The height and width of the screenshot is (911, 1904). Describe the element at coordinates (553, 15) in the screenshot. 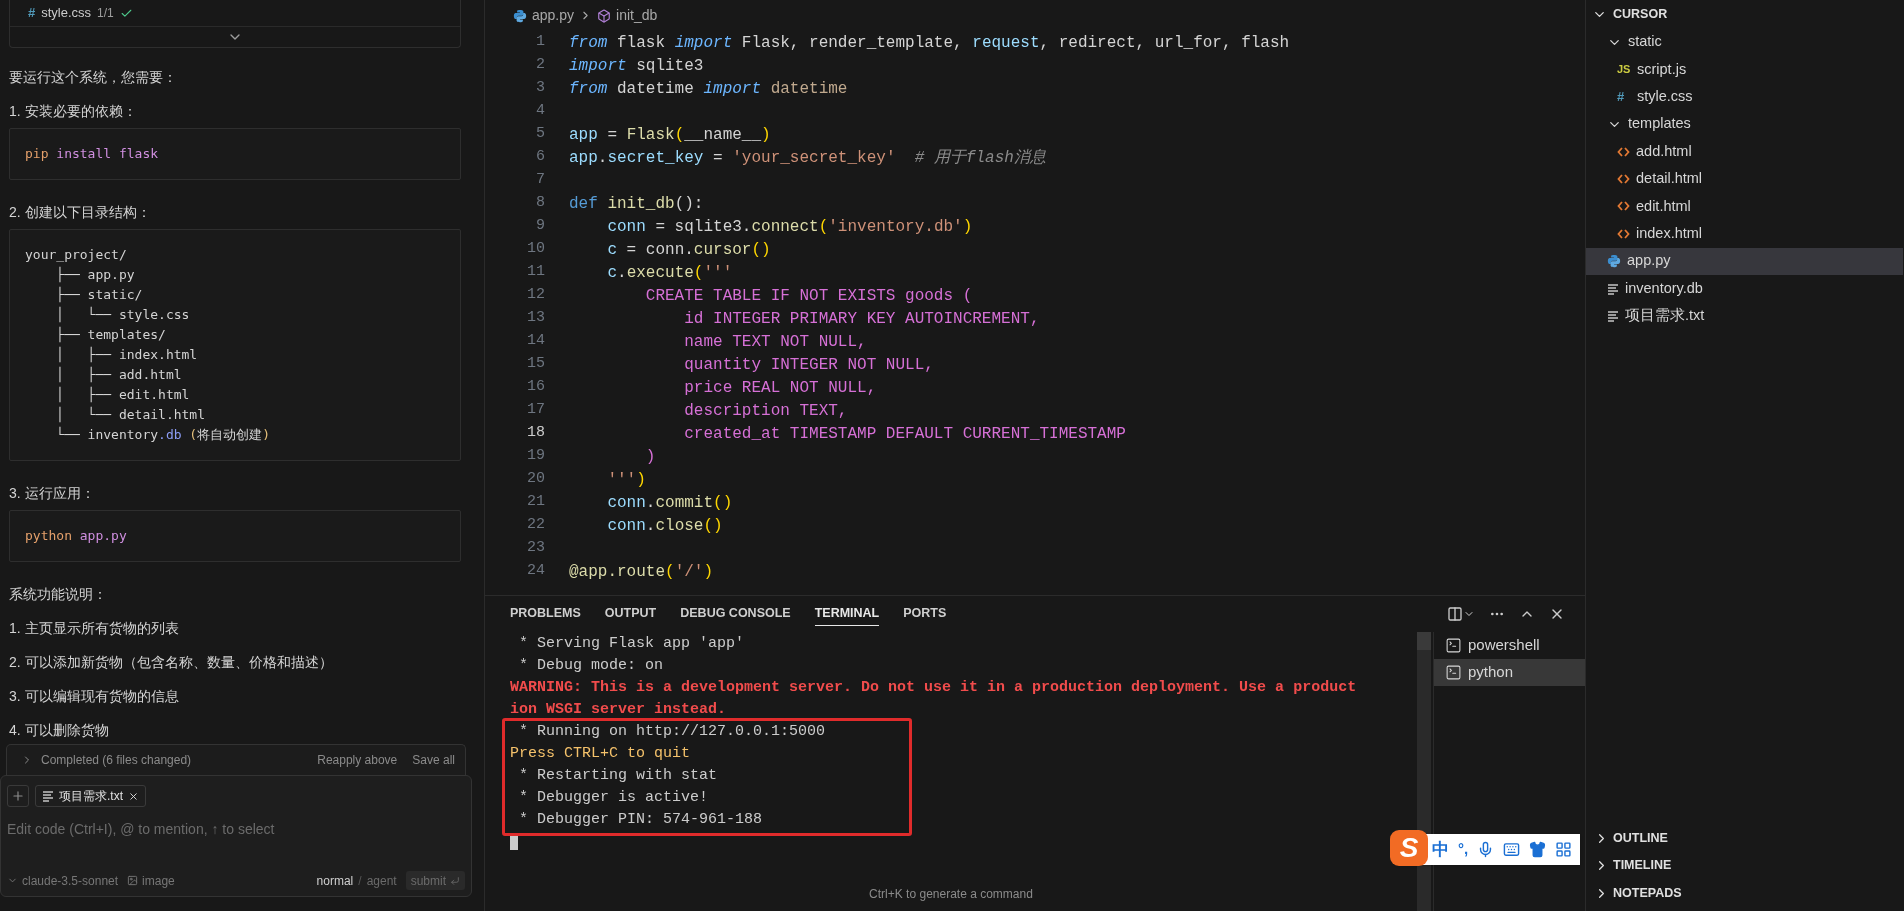

I see `breadcrumb-item: app.py` at that location.